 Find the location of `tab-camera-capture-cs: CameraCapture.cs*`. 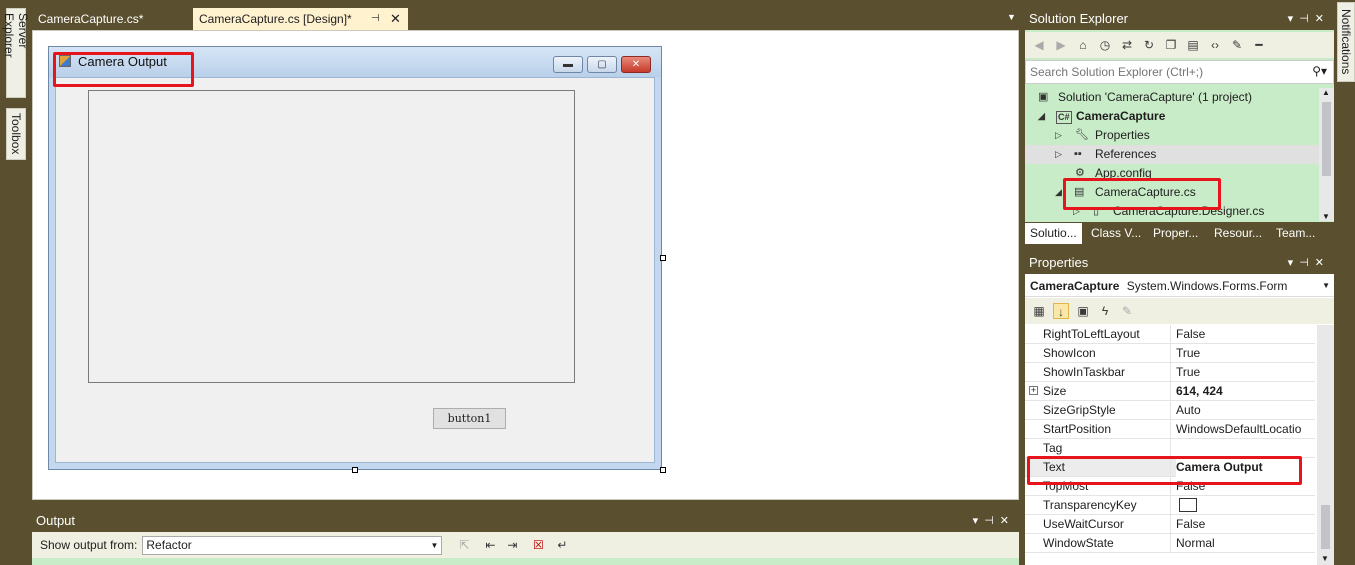

tab-camera-capture-cs: CameraCapture.cs* is located at coordinates (112, 19).